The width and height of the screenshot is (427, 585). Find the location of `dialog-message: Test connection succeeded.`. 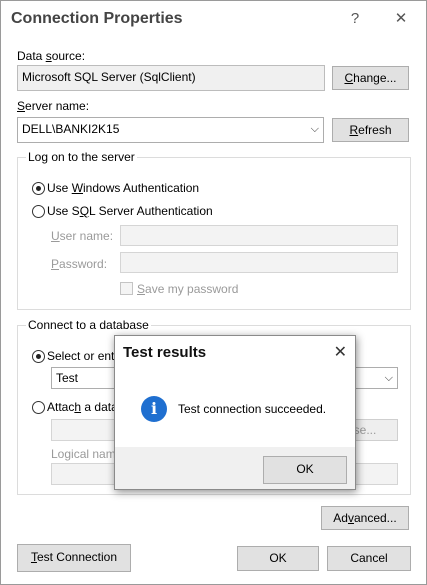

dialog-message: Test connection succeeded. is located at coordinates (252, 409).